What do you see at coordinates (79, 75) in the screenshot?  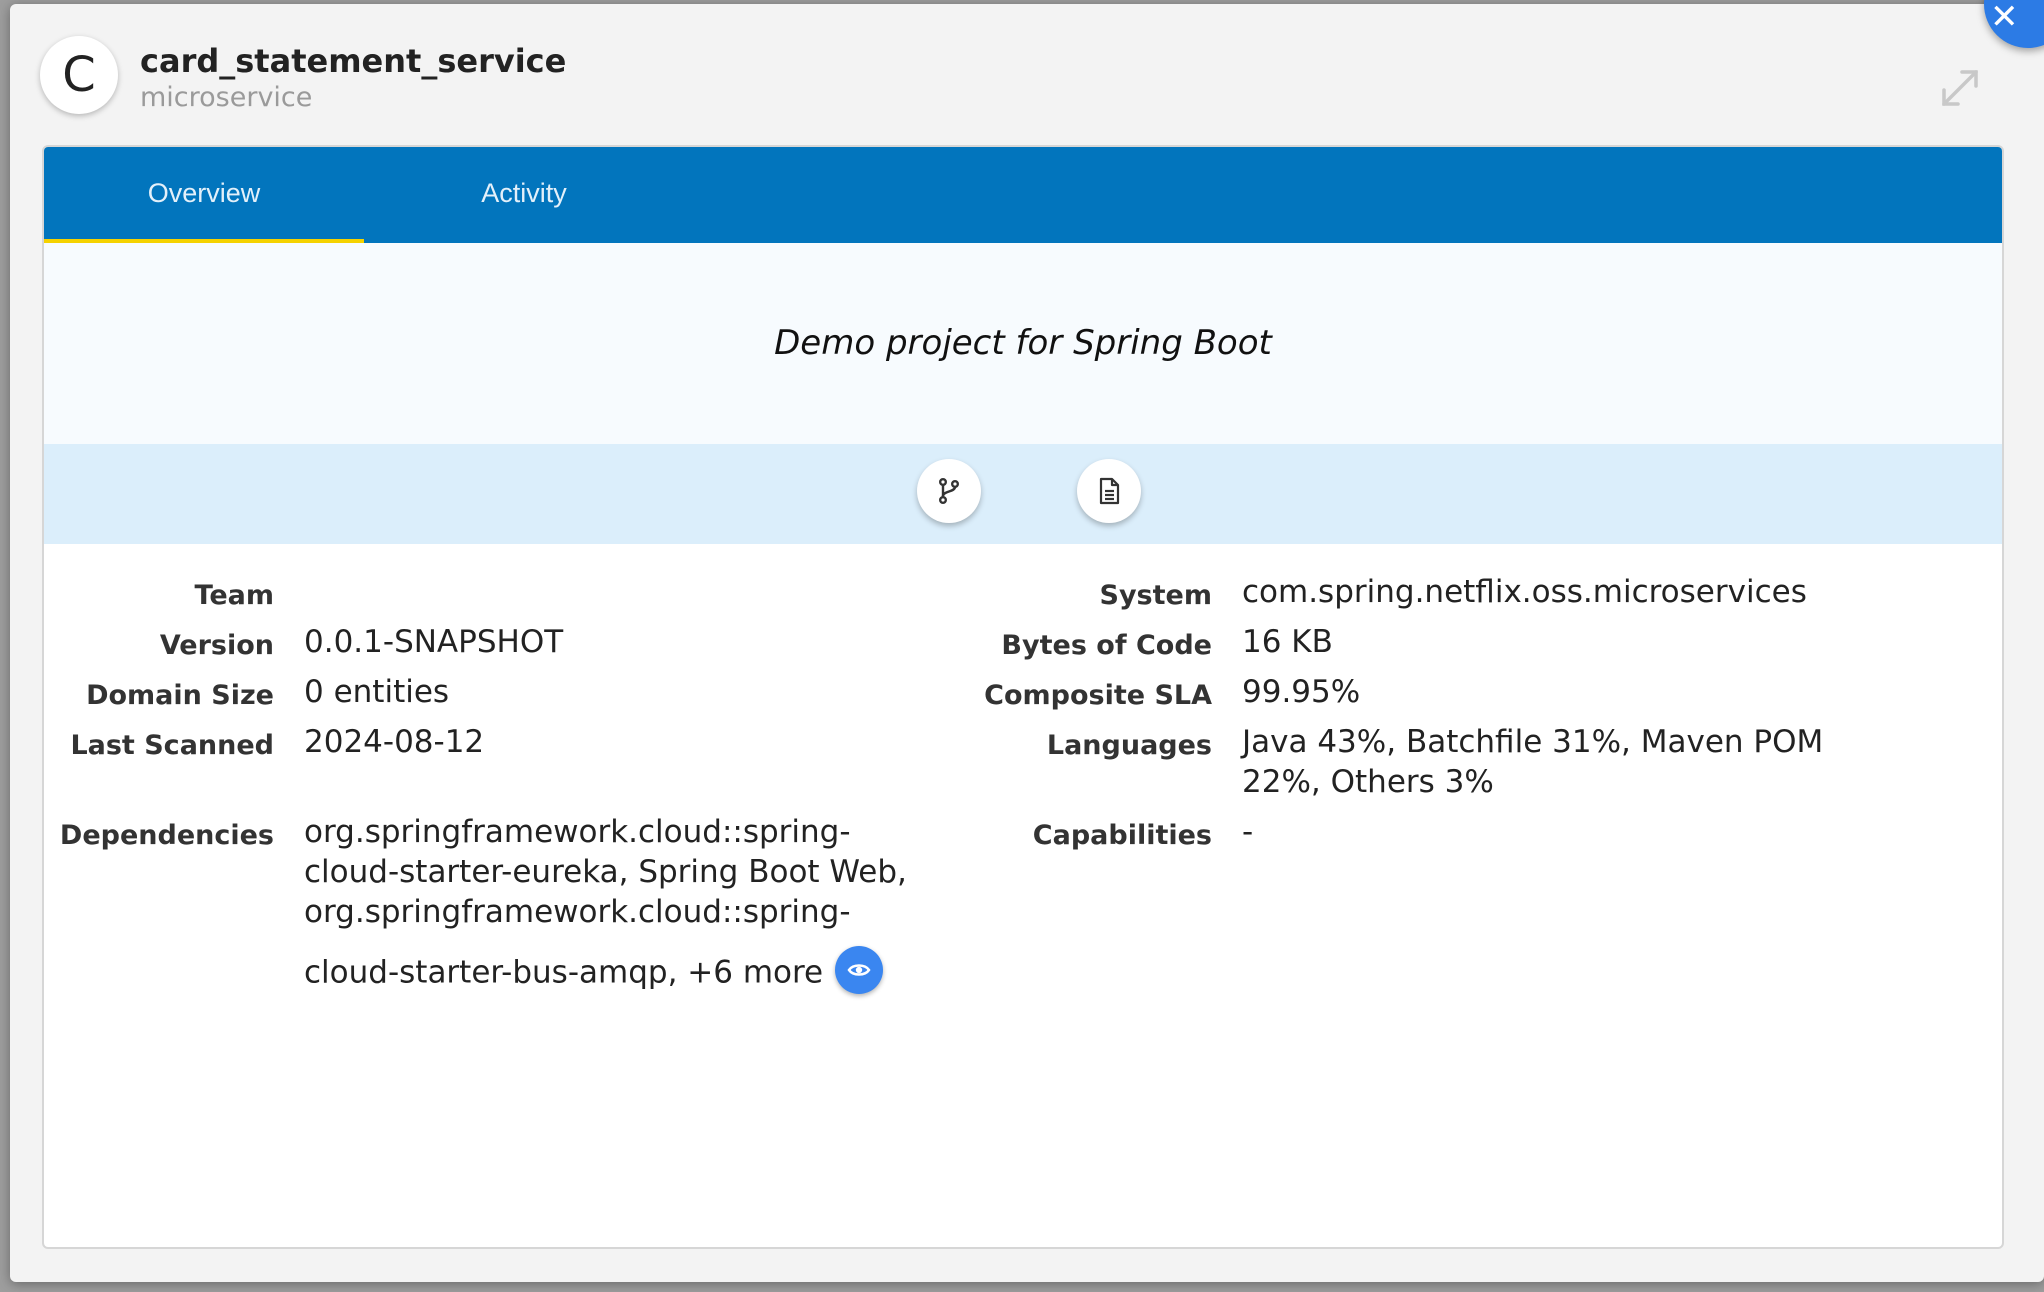 I see `avatar: C` at bounding box center [79, 75].